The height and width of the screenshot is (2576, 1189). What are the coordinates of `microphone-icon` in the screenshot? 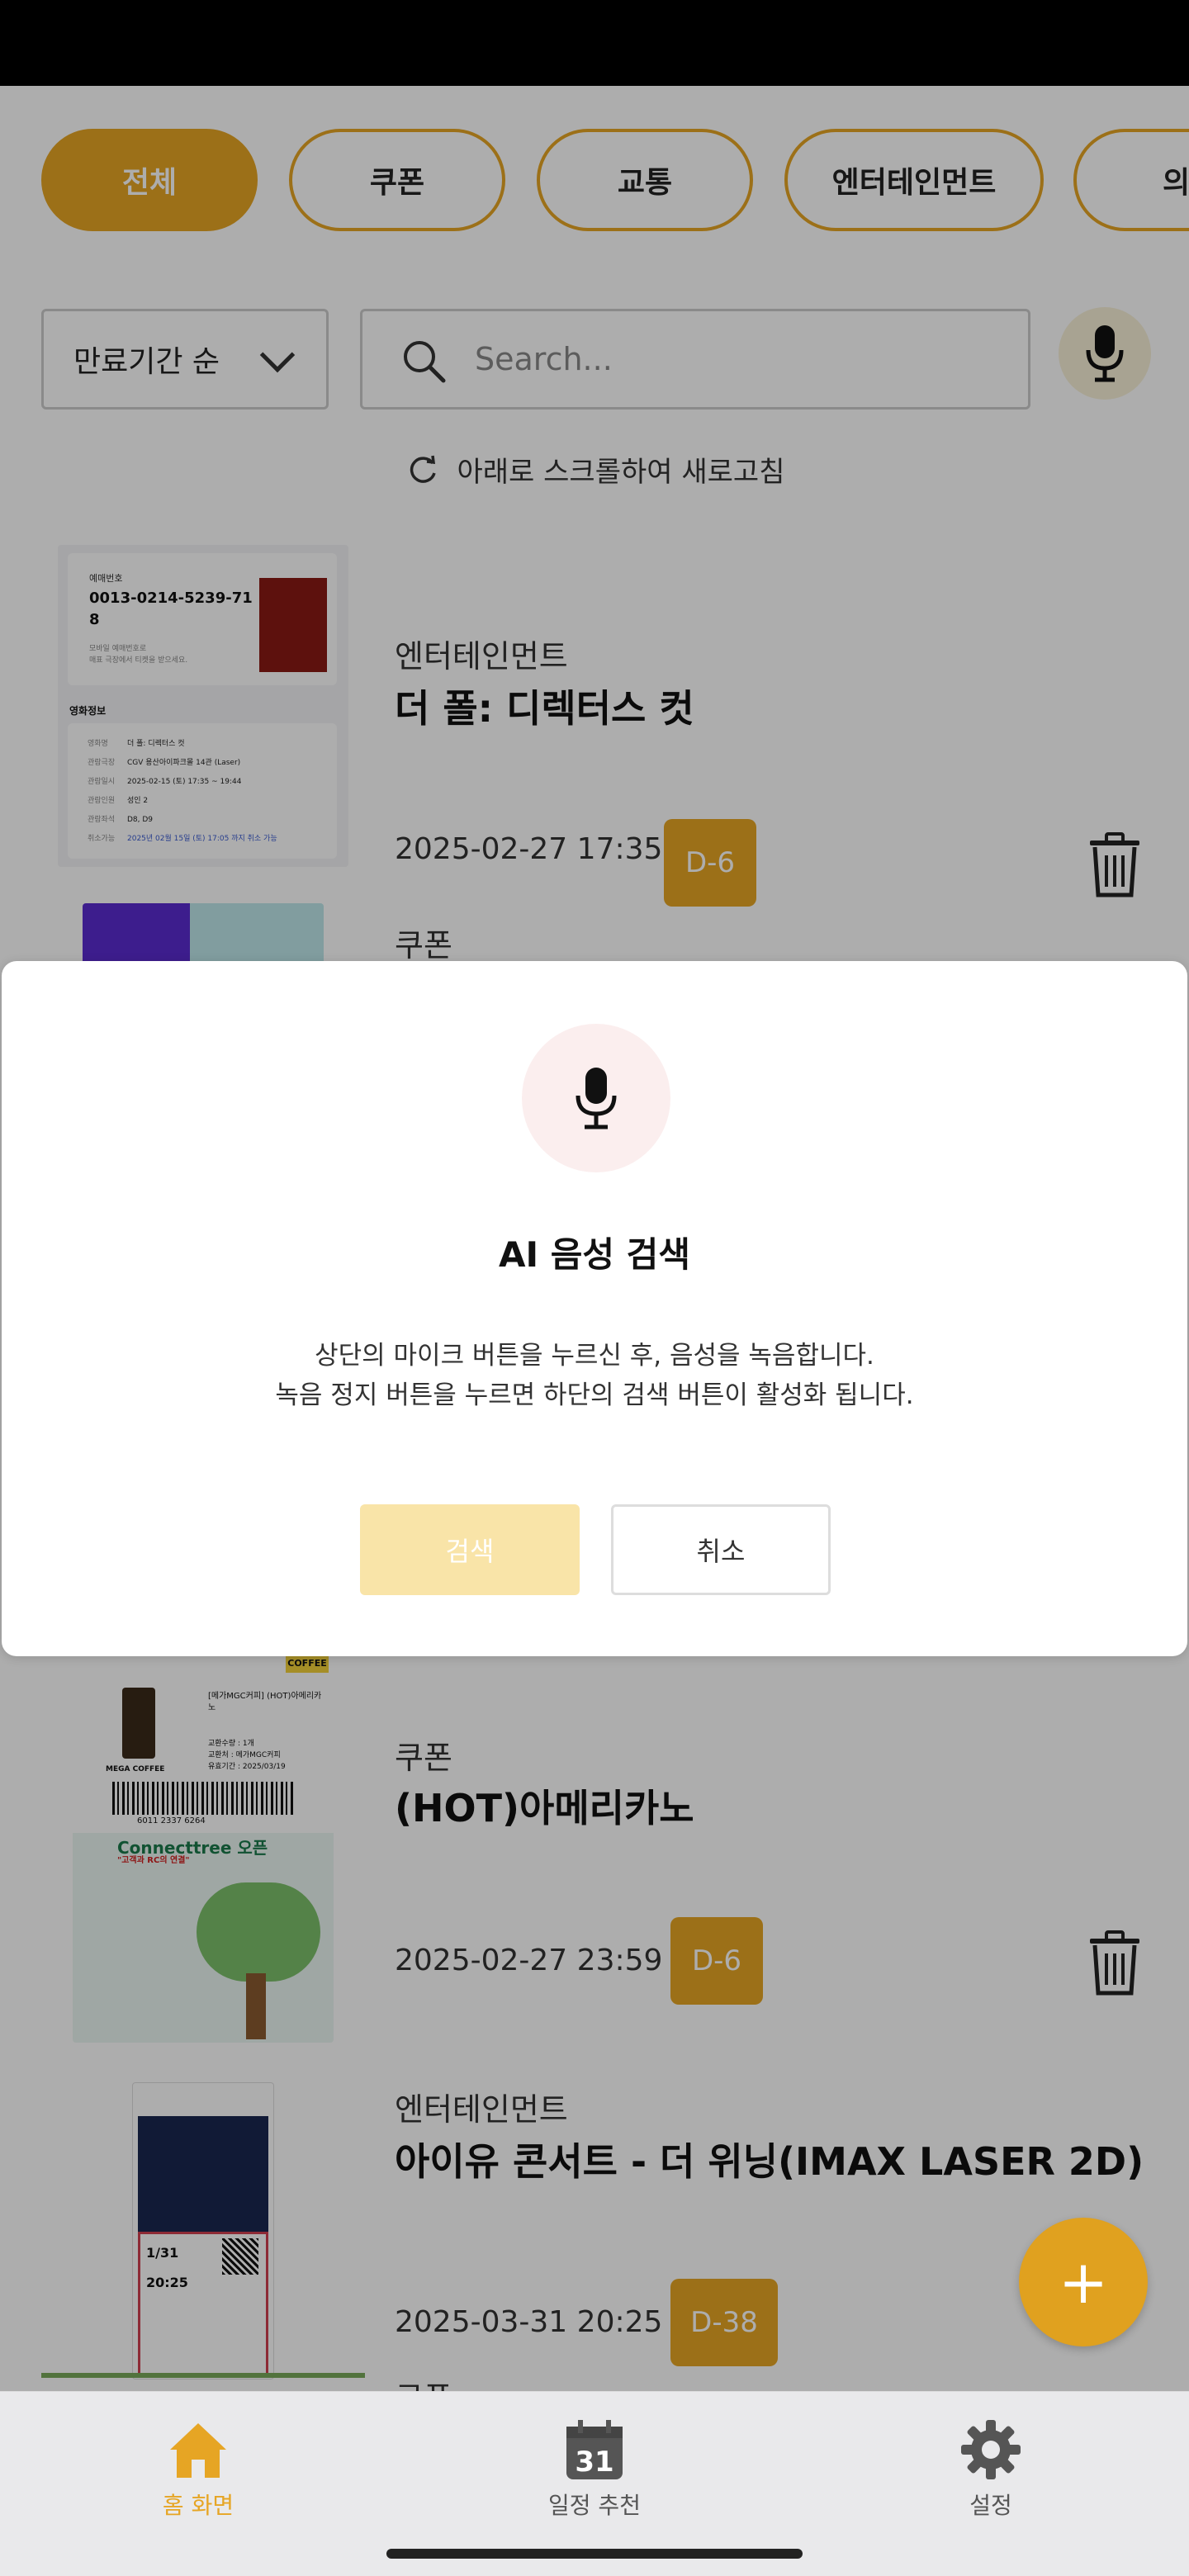 It's located at (596, 1098).